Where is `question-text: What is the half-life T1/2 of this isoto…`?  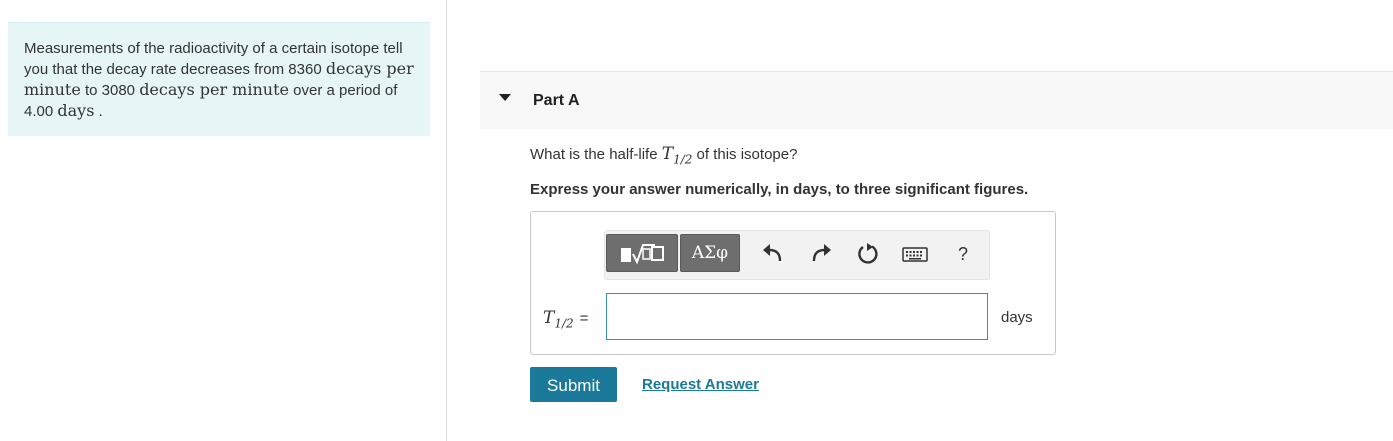
question-text: What is the half-life T1/2 of this isoto… is located at coordinates (664, 155).